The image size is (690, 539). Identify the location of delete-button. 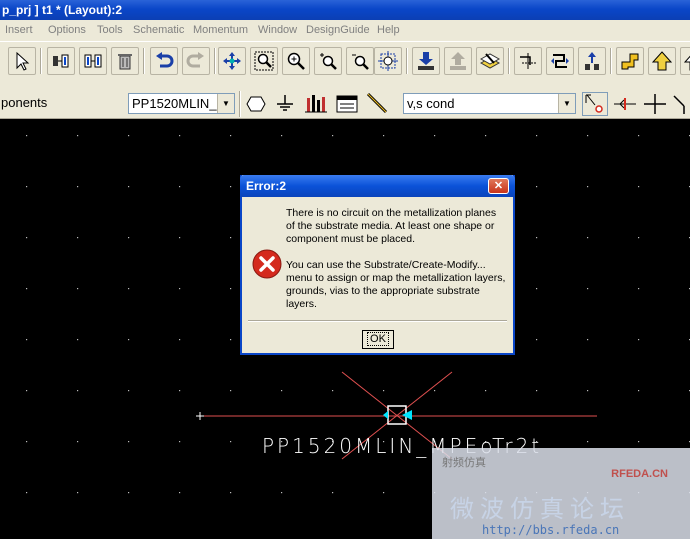
(125, 61).